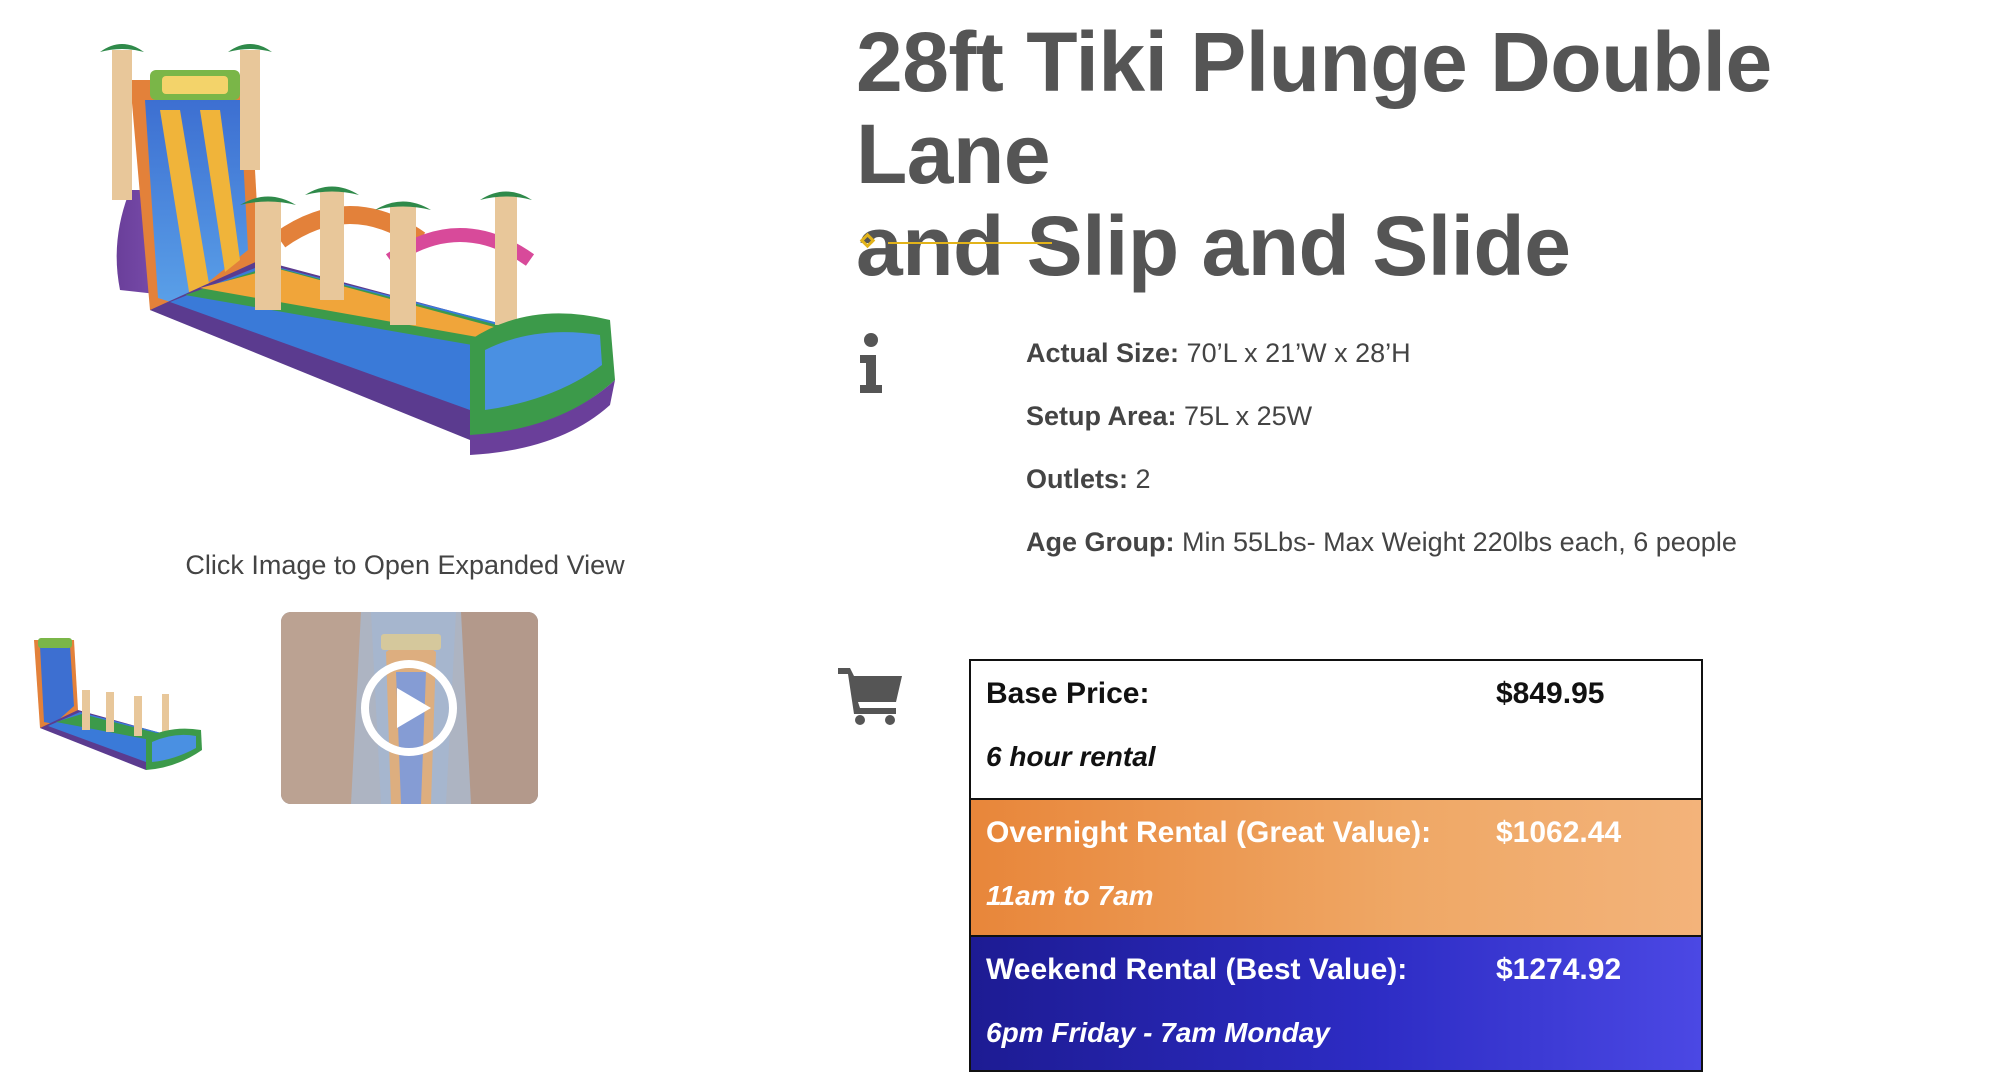  I want to click on spec-label: Outlets:, so click(1077, 479).